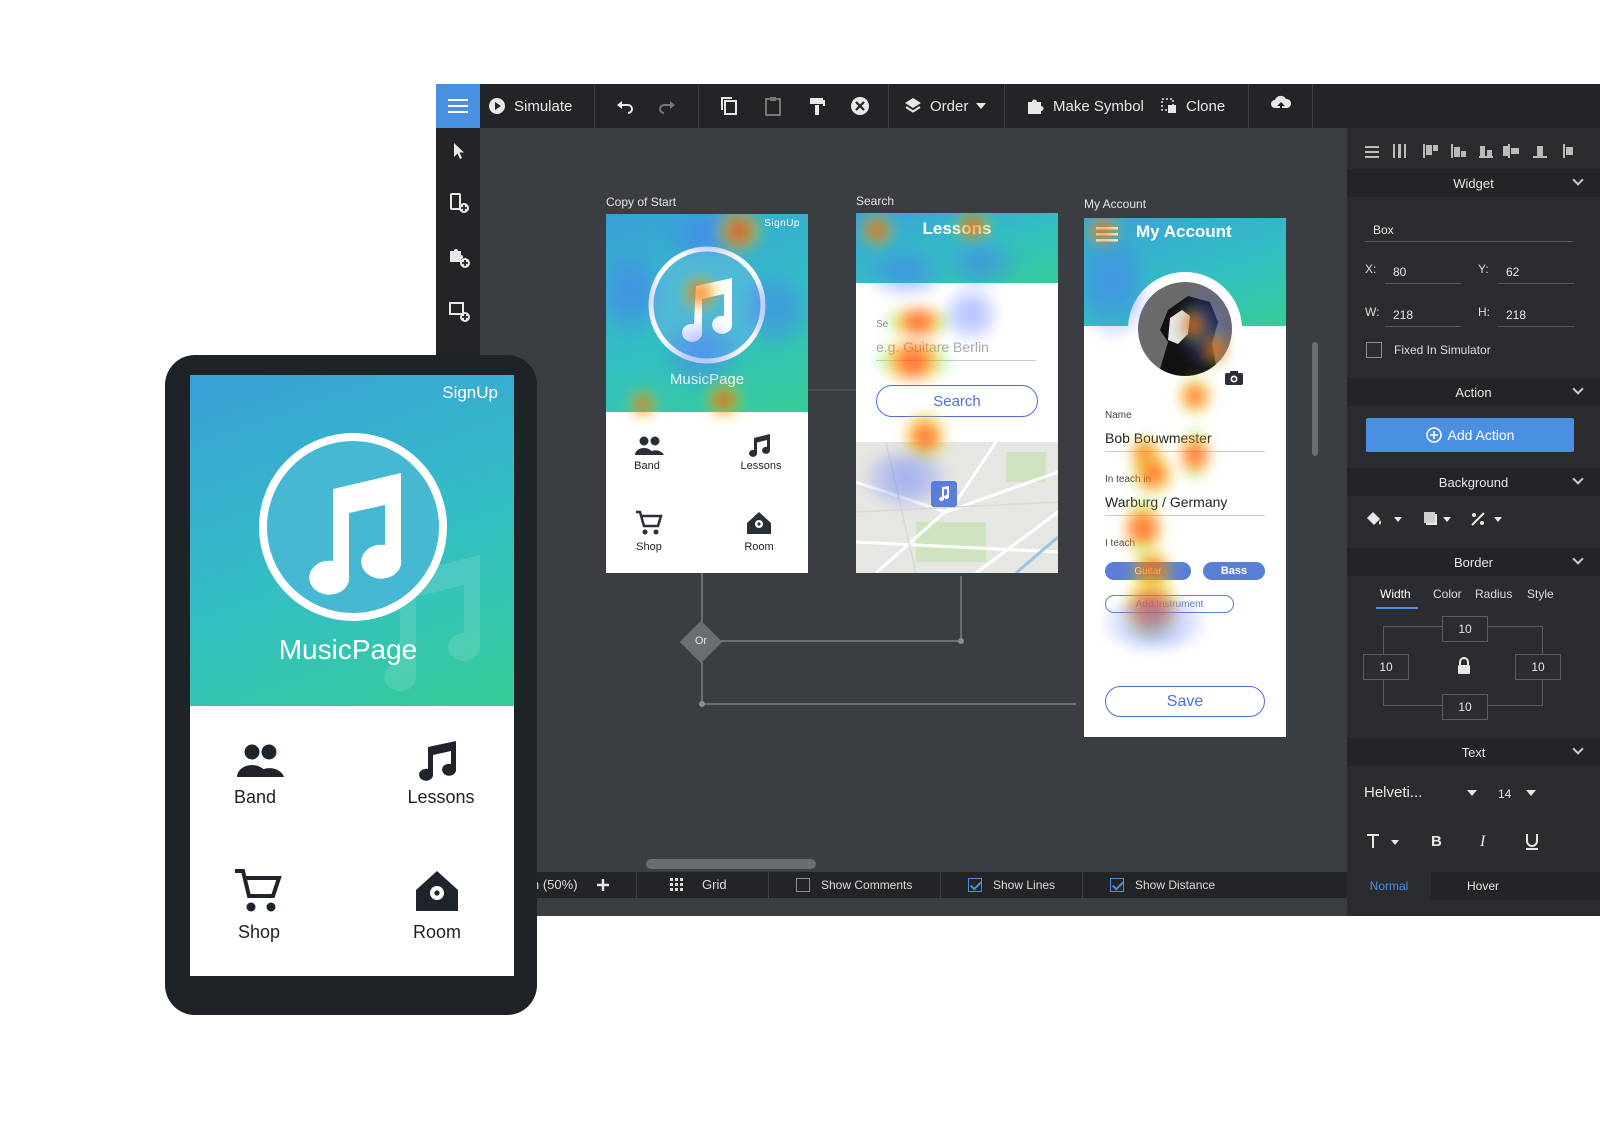 This screenshot has width=1600, height=1134. What do you see at coordinates (1374, 350) in the screenshot?
I see `fixed-in-simulator-checkbox` at bounding box center [1374, 350].